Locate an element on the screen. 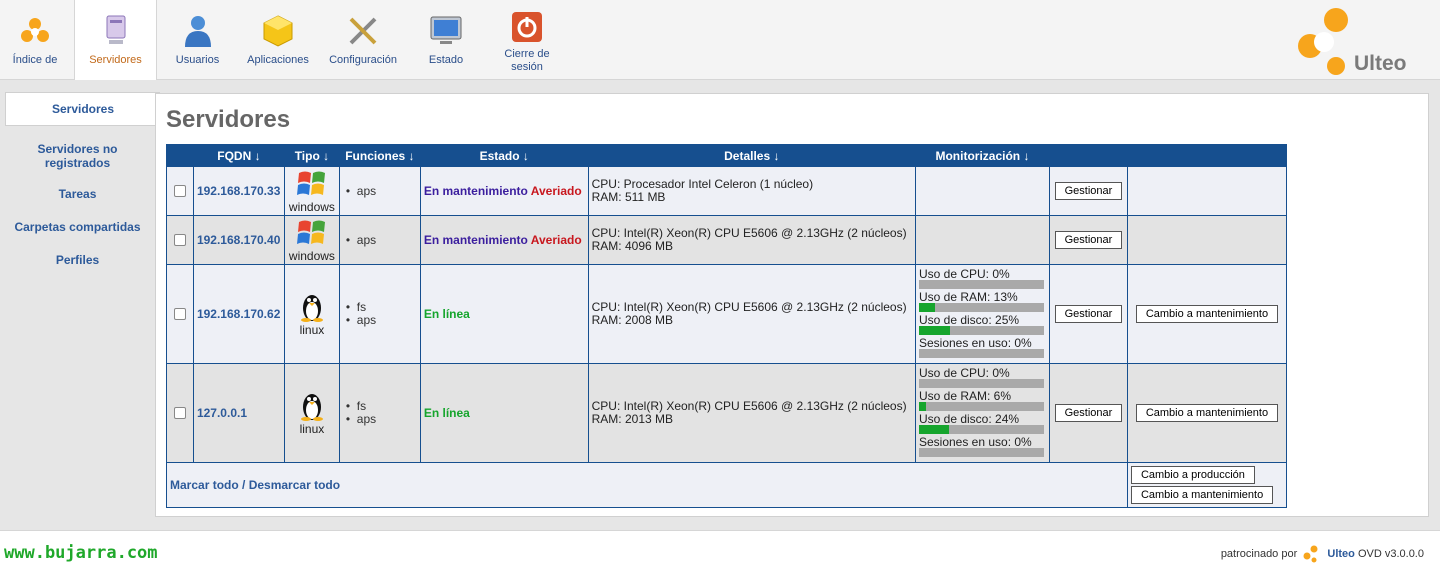  column-header-status: Estado ↓ is located at coordinates (504, 155).